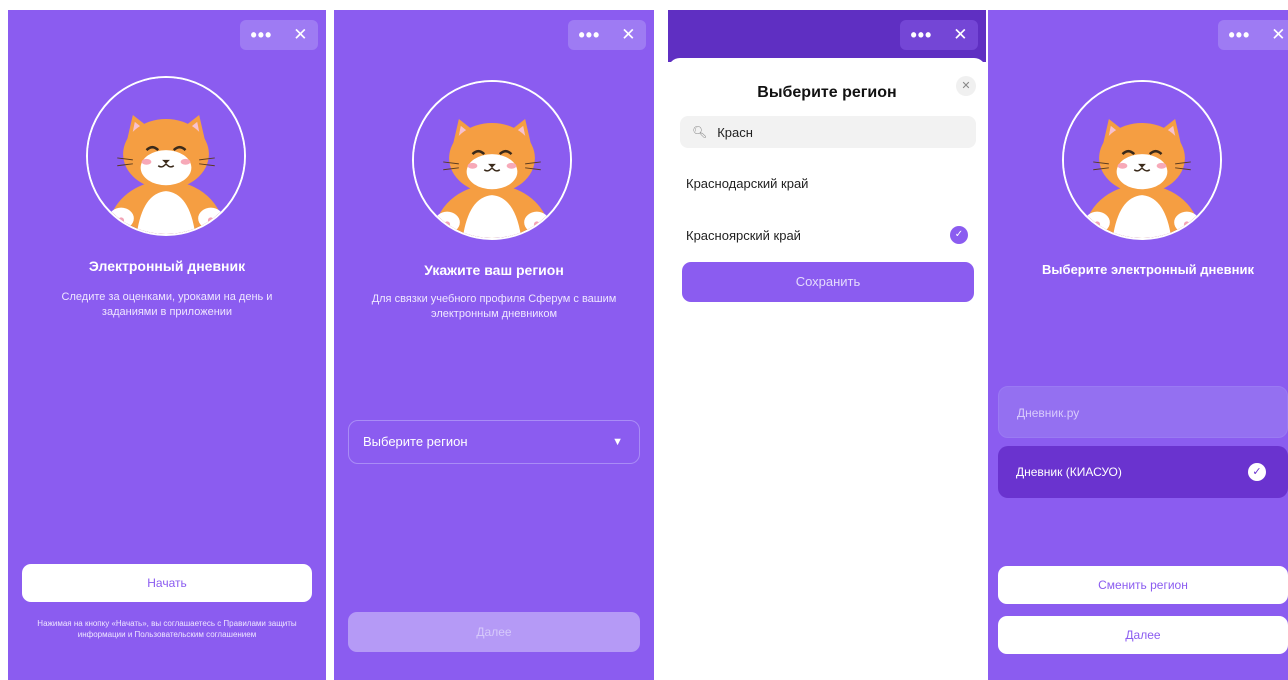  What do you see at coordinates (1069, 472) in the screenshot?
I see `diary-option-label: Дневник (КИАСУО)` at bounding box center [1069, 472].